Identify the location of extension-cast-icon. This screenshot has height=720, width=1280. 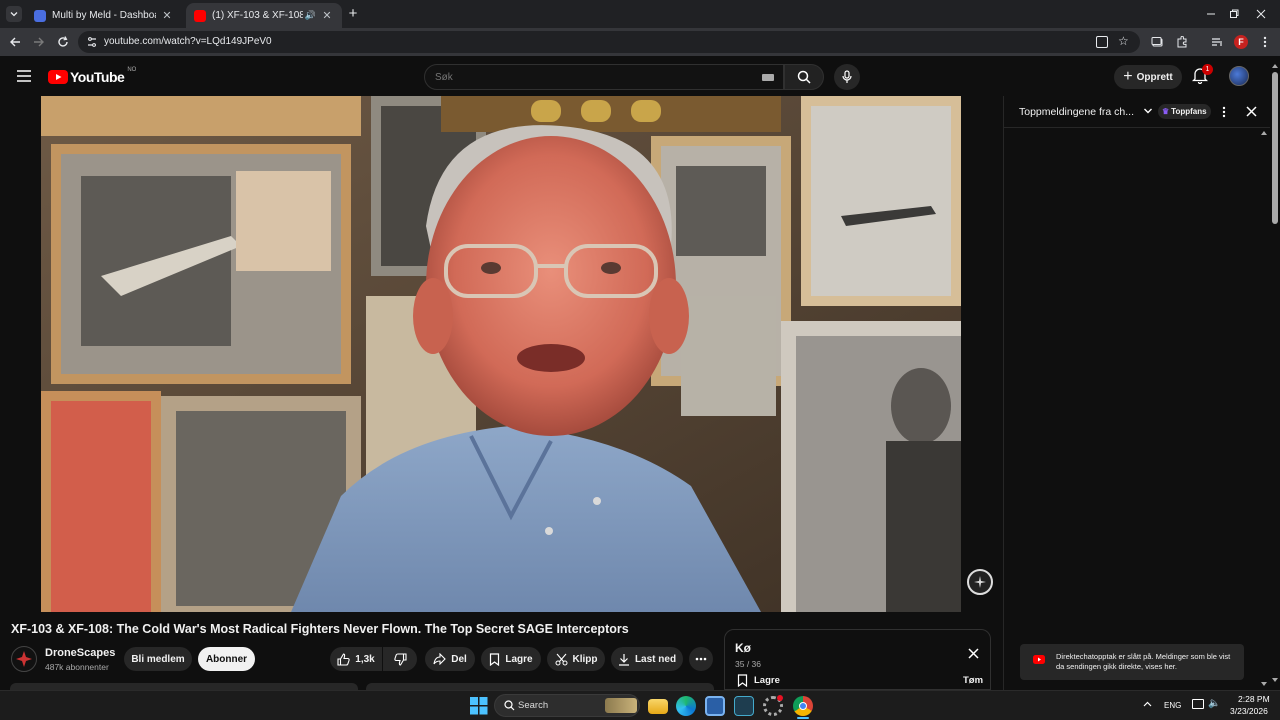
(1157, 42).